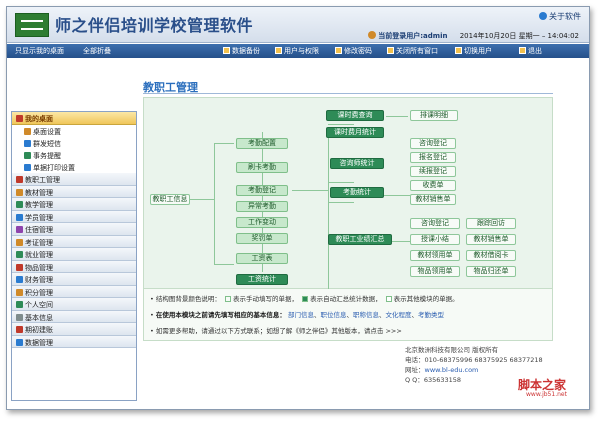  Describe the element at coordinates (435, 255) in the screenshot. I see `summary-doc-box: 教材领用单` at that location.